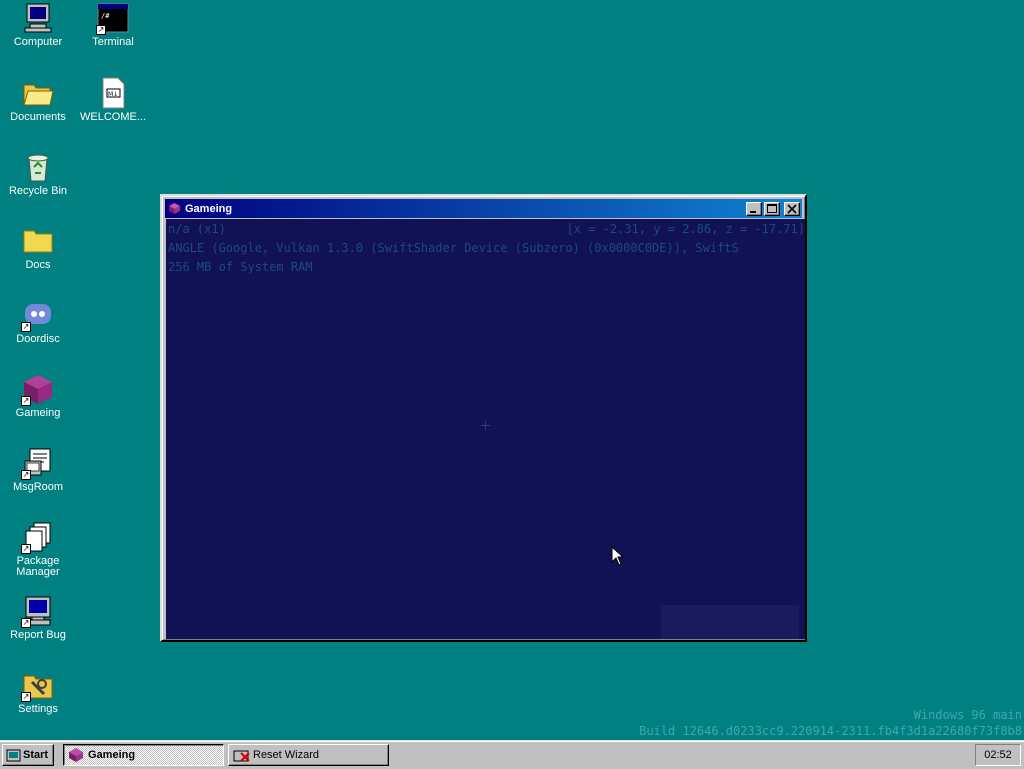 This screenshot has height=769, width=1024. What do you see at coordinates (485, 425) in the screenshot?
I see `crosshair-icon` at bounding box center [485, 425].